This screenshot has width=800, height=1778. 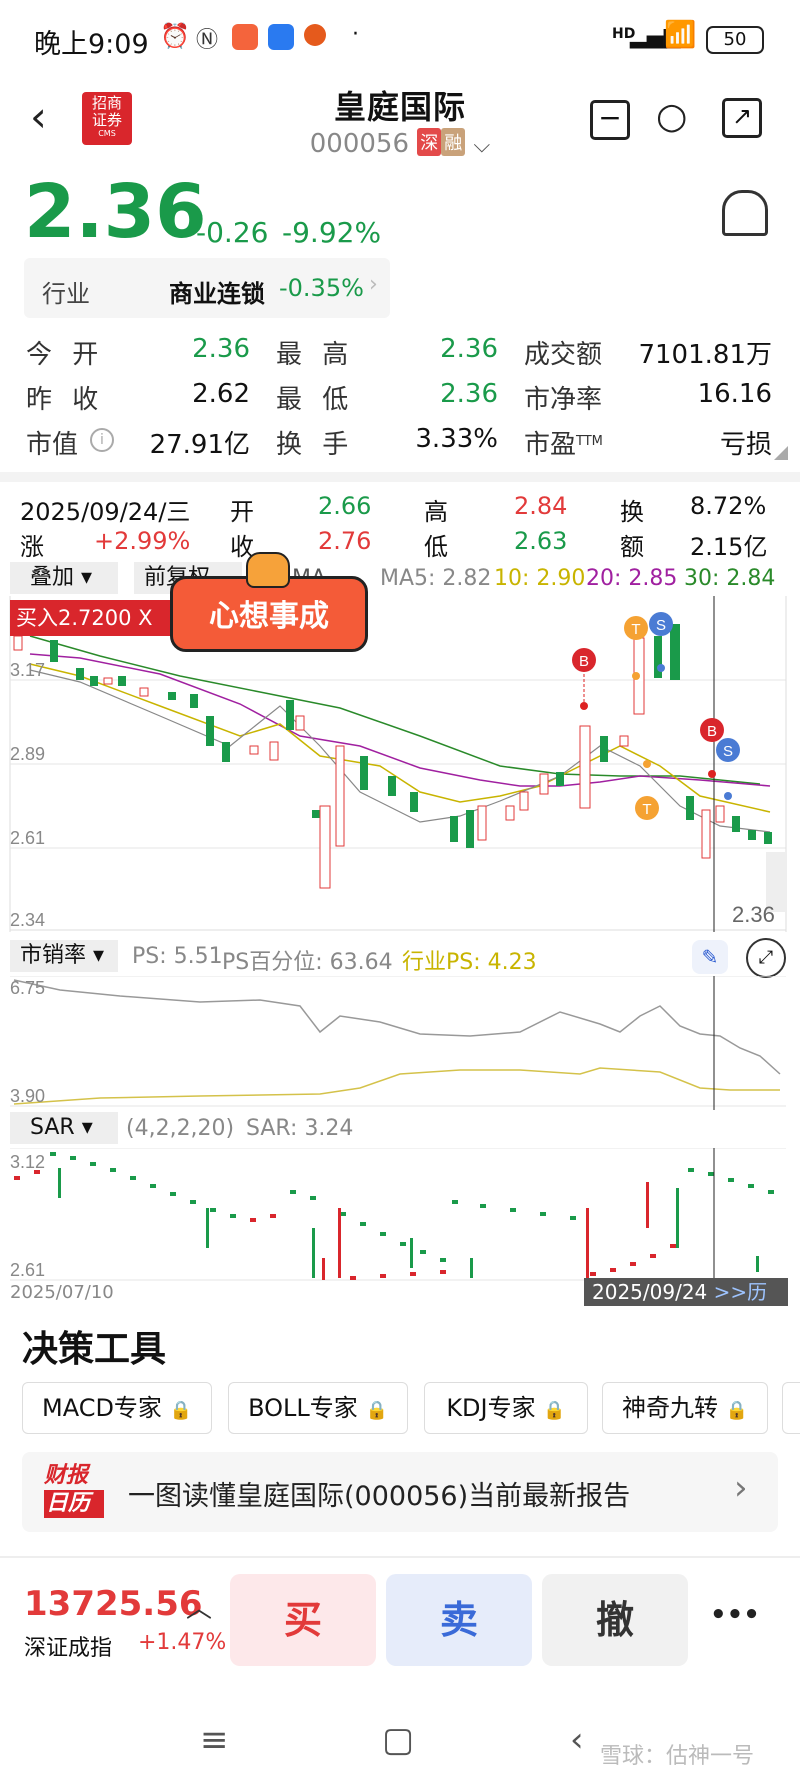 I want to click on watermark-text: 雪球：估神一号, so click(x=677, y=1756).